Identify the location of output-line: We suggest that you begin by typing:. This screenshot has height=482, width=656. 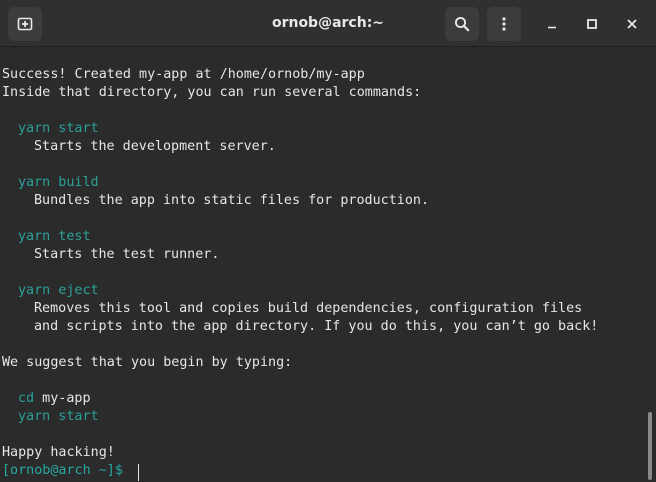
(147, 362).